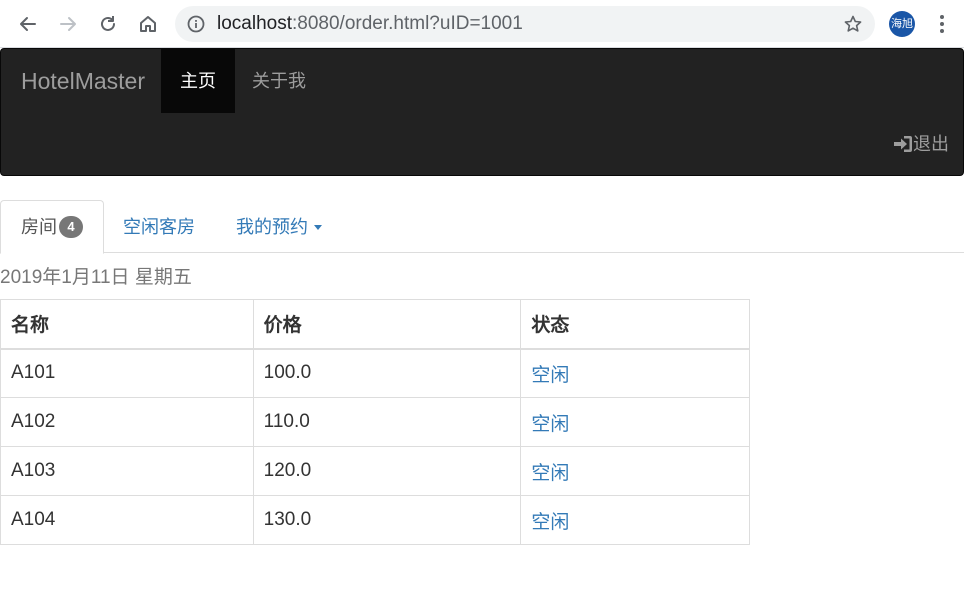 This screenshot has height=612, width=964. I want to click on table-row: A104 130.0 空闲, so click(375, 520).